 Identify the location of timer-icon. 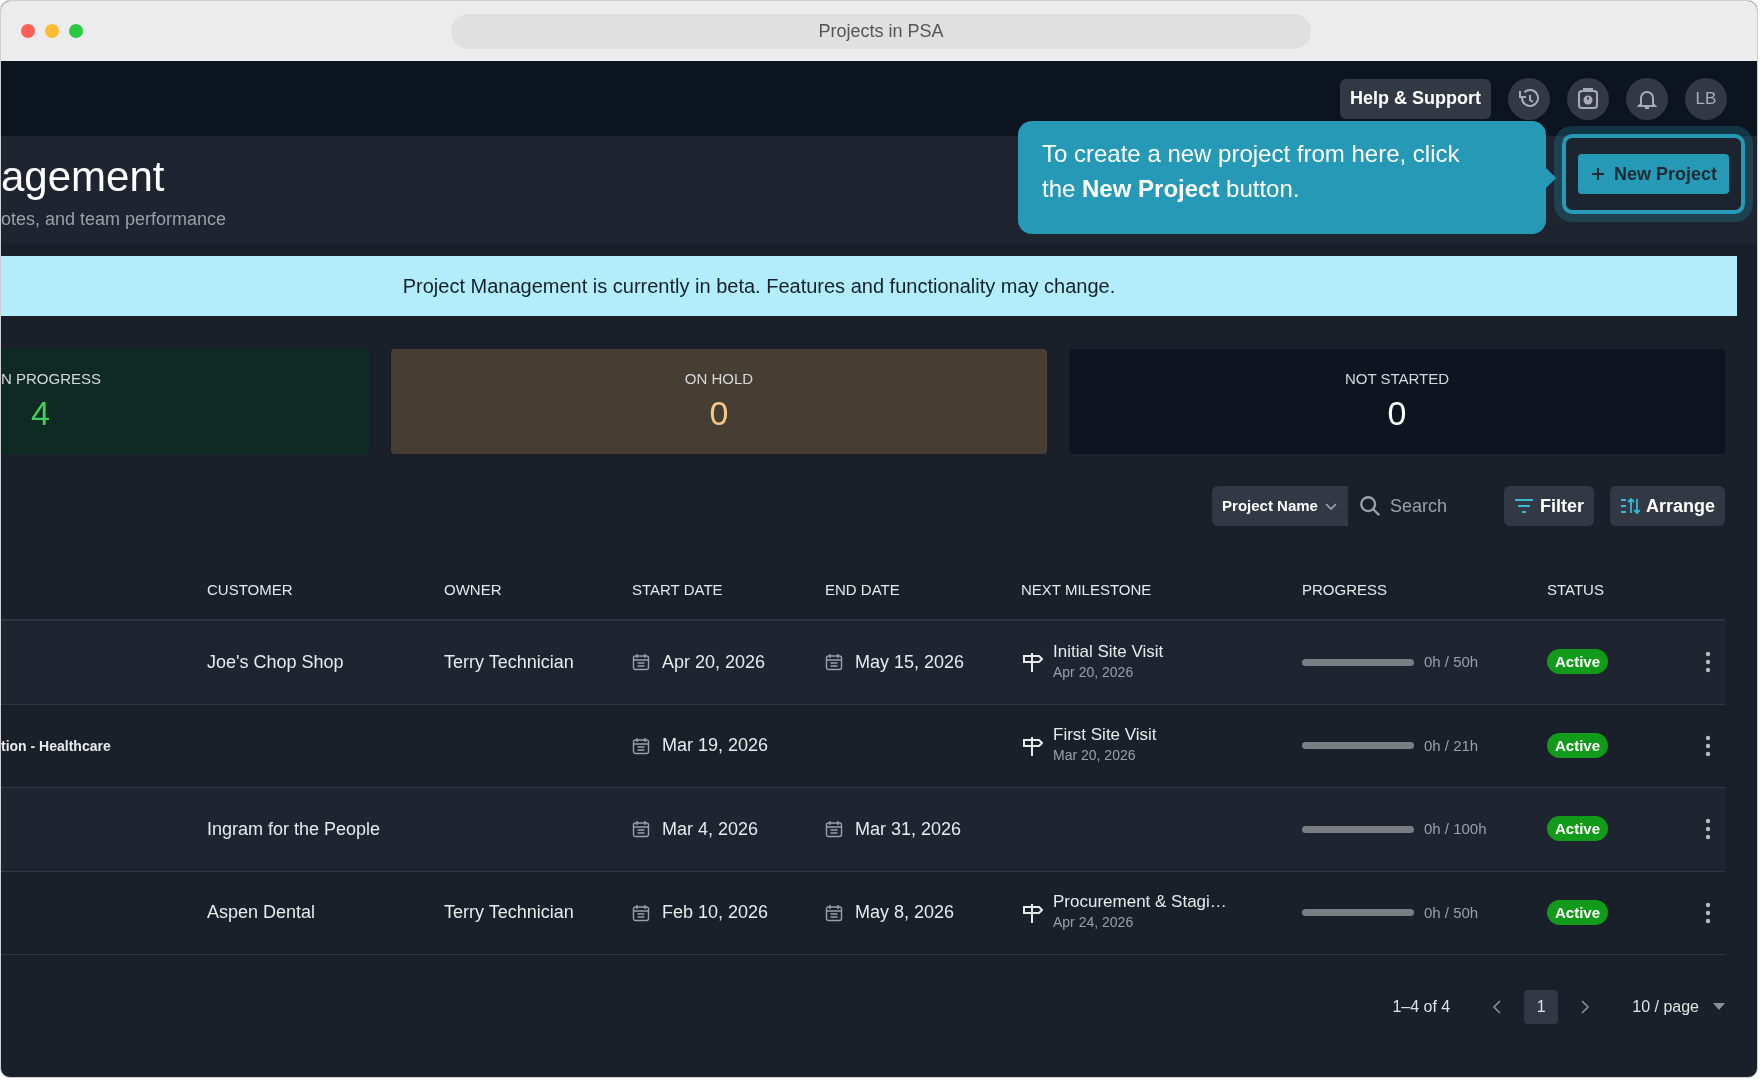
(1588, 98).